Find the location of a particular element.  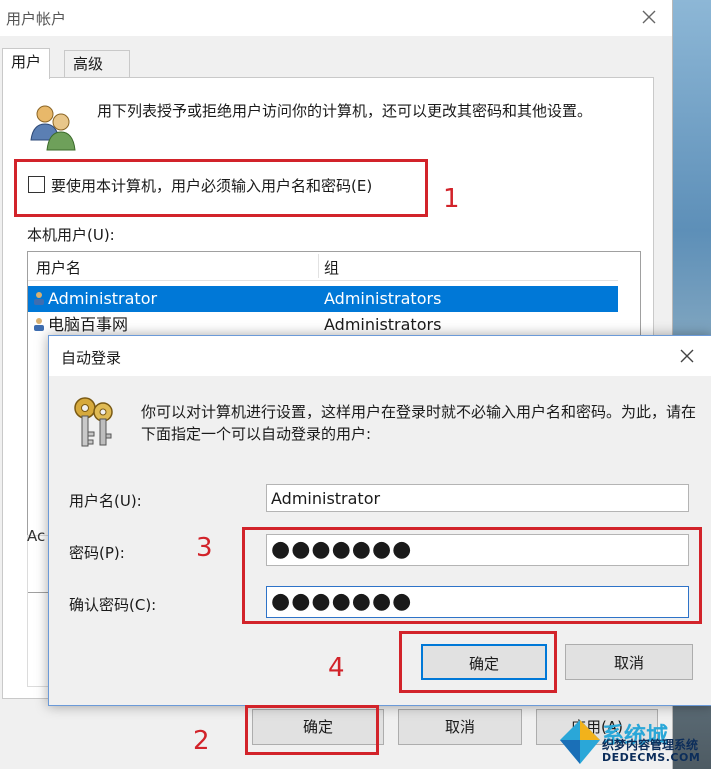

user-name-cell: Administrator is located at coordinates (103, 298).